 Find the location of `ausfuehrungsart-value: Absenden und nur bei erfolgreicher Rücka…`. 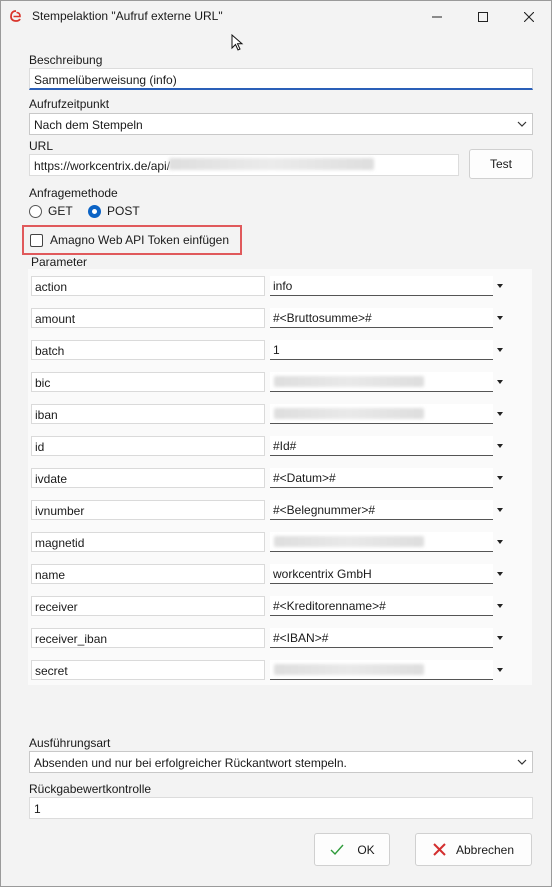

ausfuehrungsart-value: Absenden und nur bei erfolgreicher Rücka… is located at coordinates (190, 763).